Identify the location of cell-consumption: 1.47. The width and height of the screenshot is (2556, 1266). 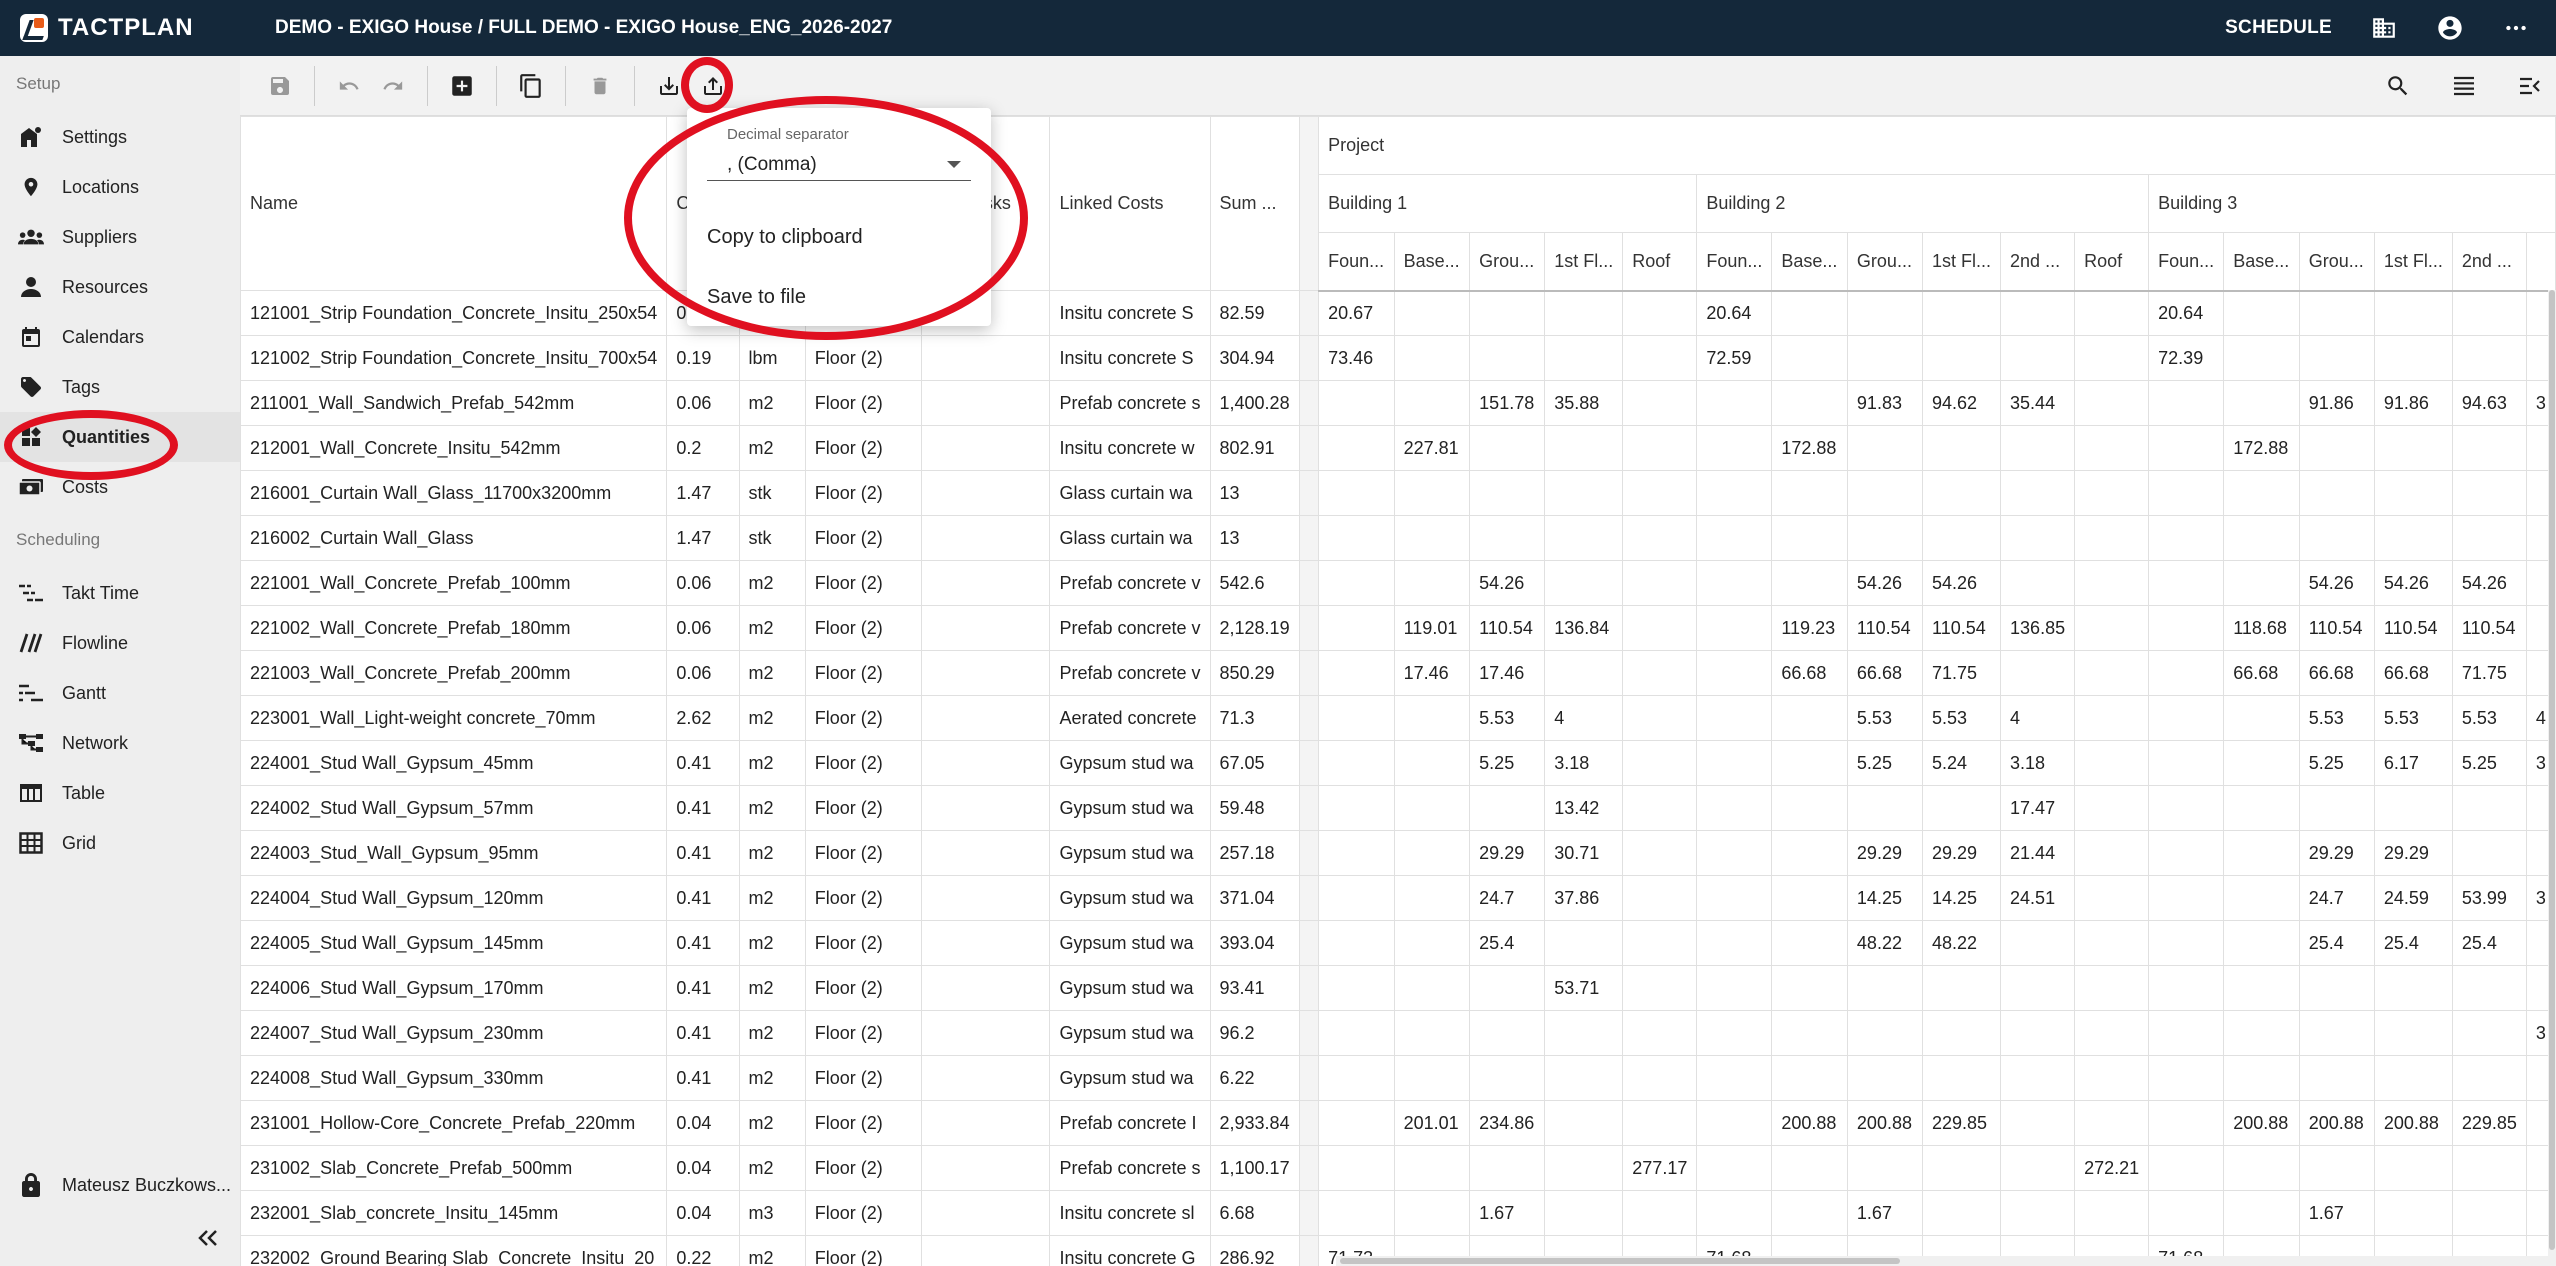
(703, 493).